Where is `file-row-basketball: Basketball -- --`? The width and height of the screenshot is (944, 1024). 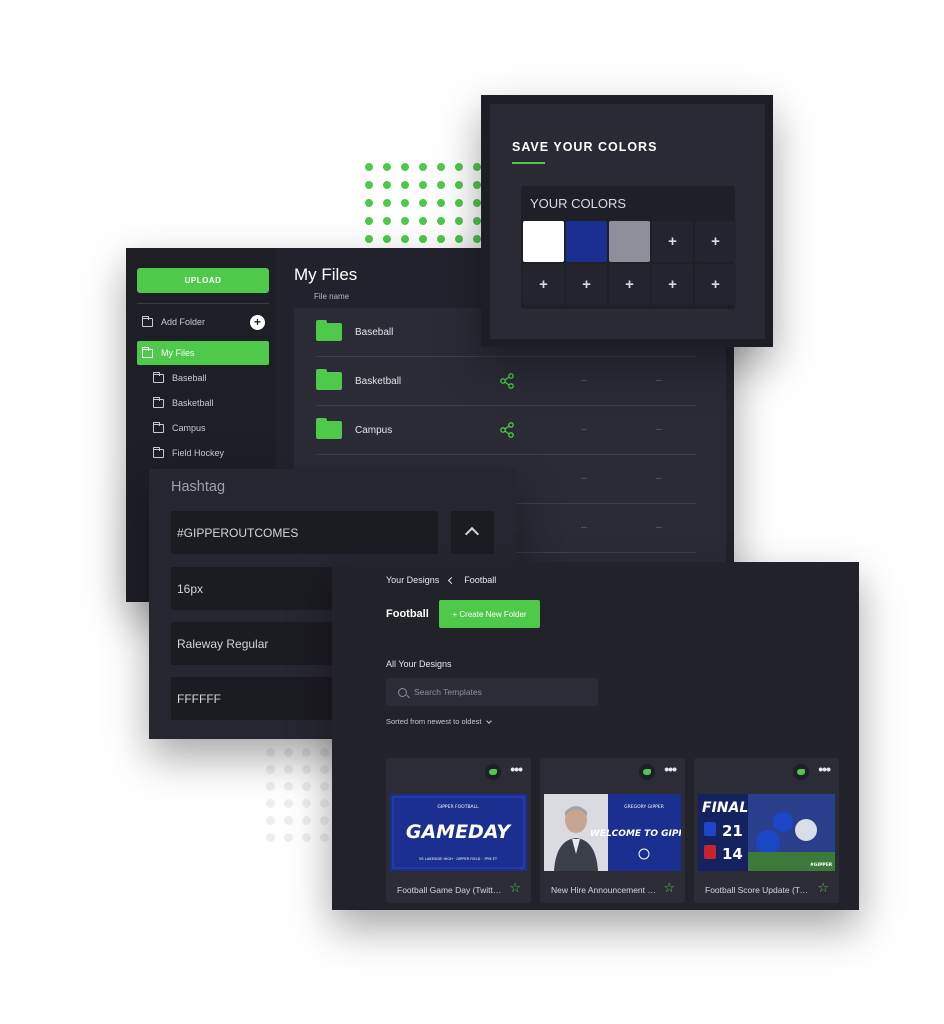
file-row-basketball: Basketball -- -- is located at coordinates (506, 381).